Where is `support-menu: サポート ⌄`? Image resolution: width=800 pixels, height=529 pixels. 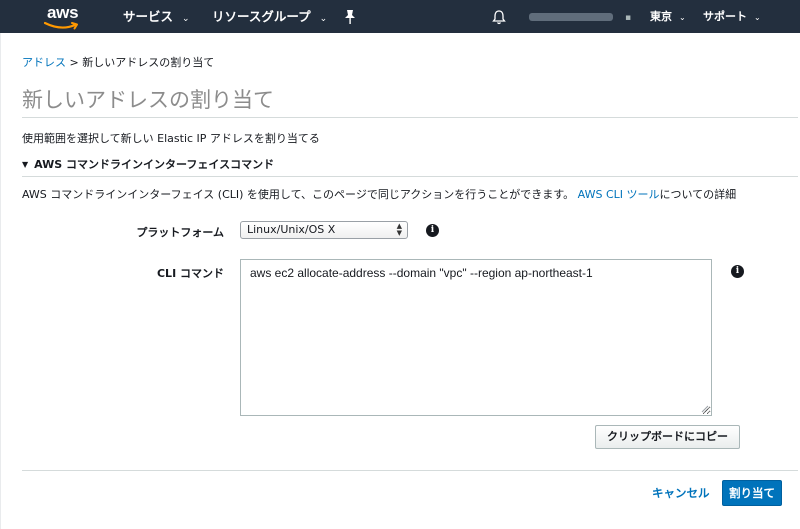 support-menu: サポート ⌄ is located at coordinates (732, 16).